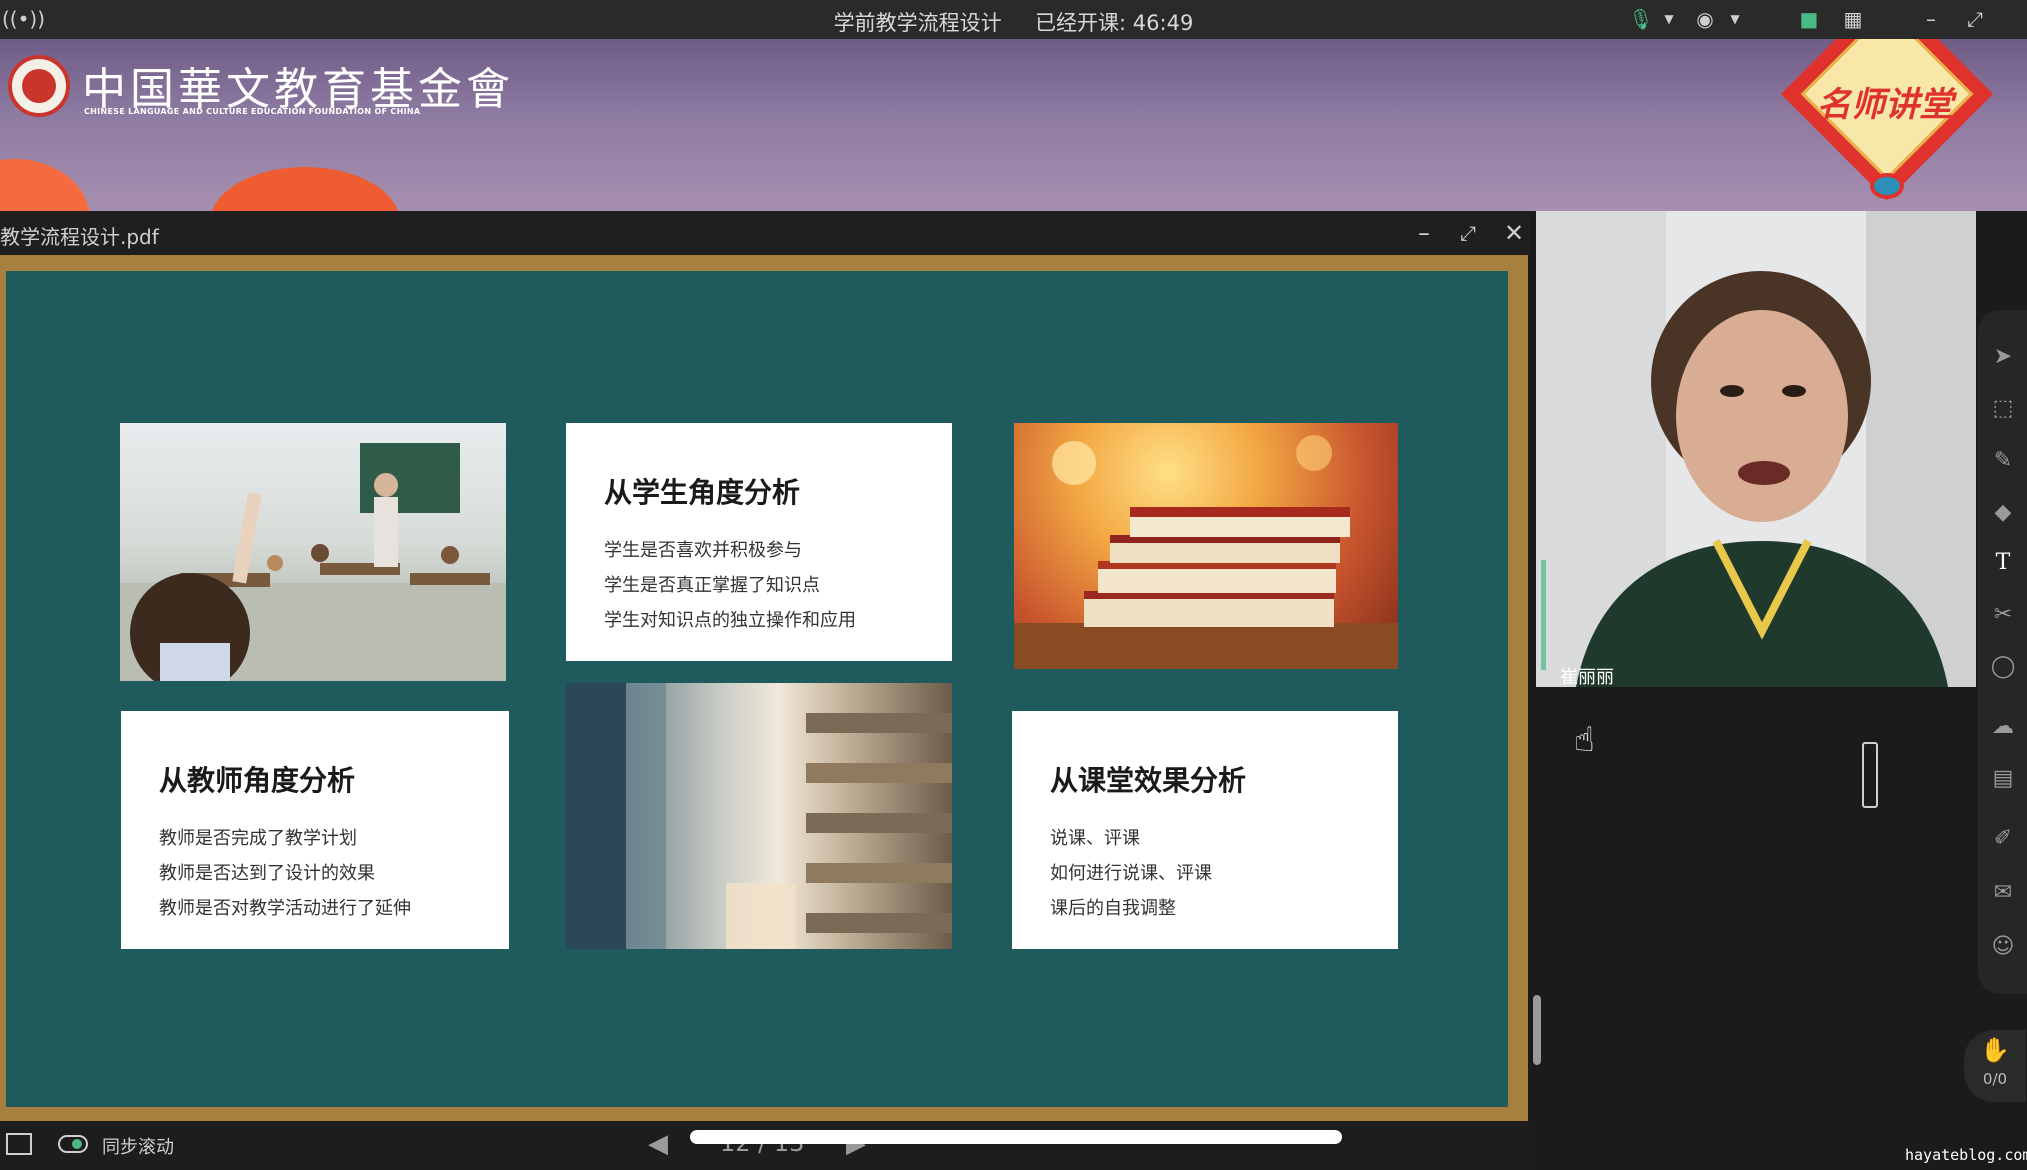 The height and width of the screenshot is (1170, 2027). I want to click on shape-icon: ◯, so click(2003, 667).